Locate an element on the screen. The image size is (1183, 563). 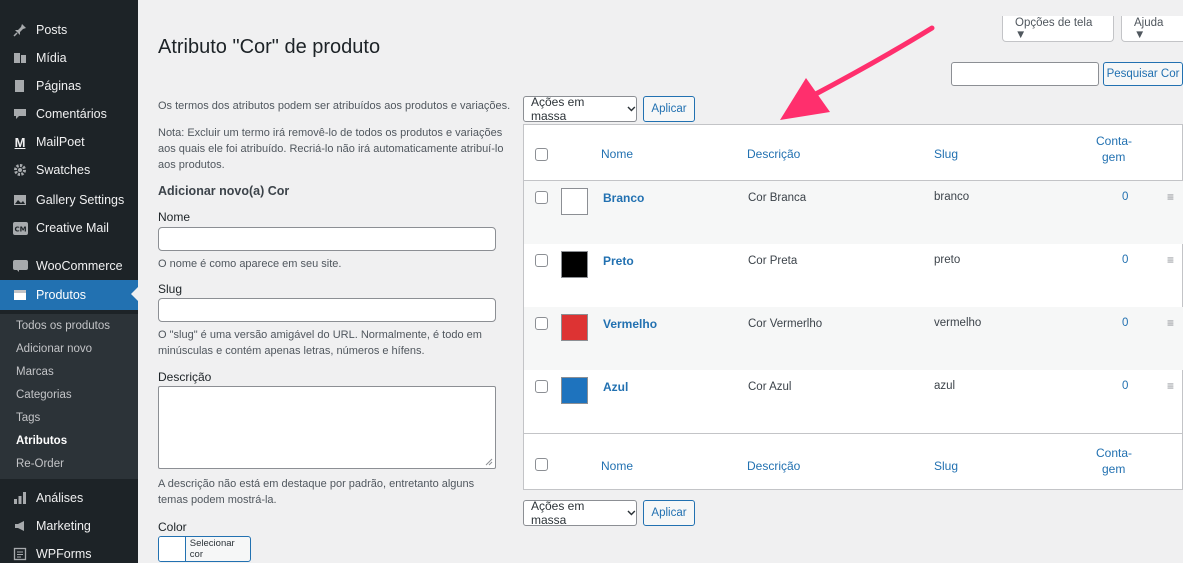
description-help-line-2: temas podem mostrá-la. is located at coordinates (217, 500).